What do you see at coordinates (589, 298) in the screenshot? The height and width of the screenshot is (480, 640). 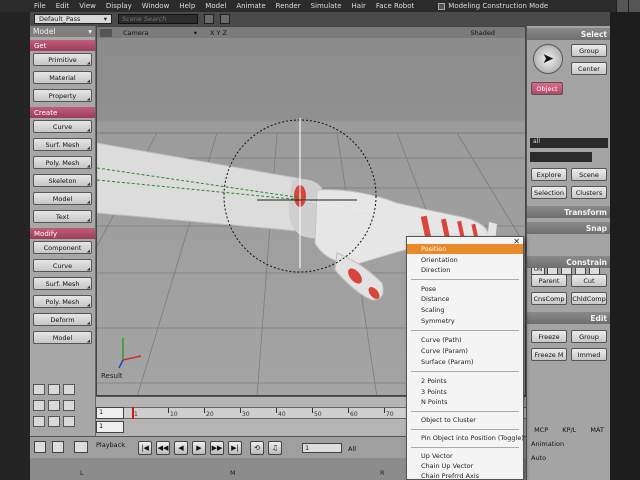 I see `chldcomp-button: ChldComp` at bounding box center [589, 298].